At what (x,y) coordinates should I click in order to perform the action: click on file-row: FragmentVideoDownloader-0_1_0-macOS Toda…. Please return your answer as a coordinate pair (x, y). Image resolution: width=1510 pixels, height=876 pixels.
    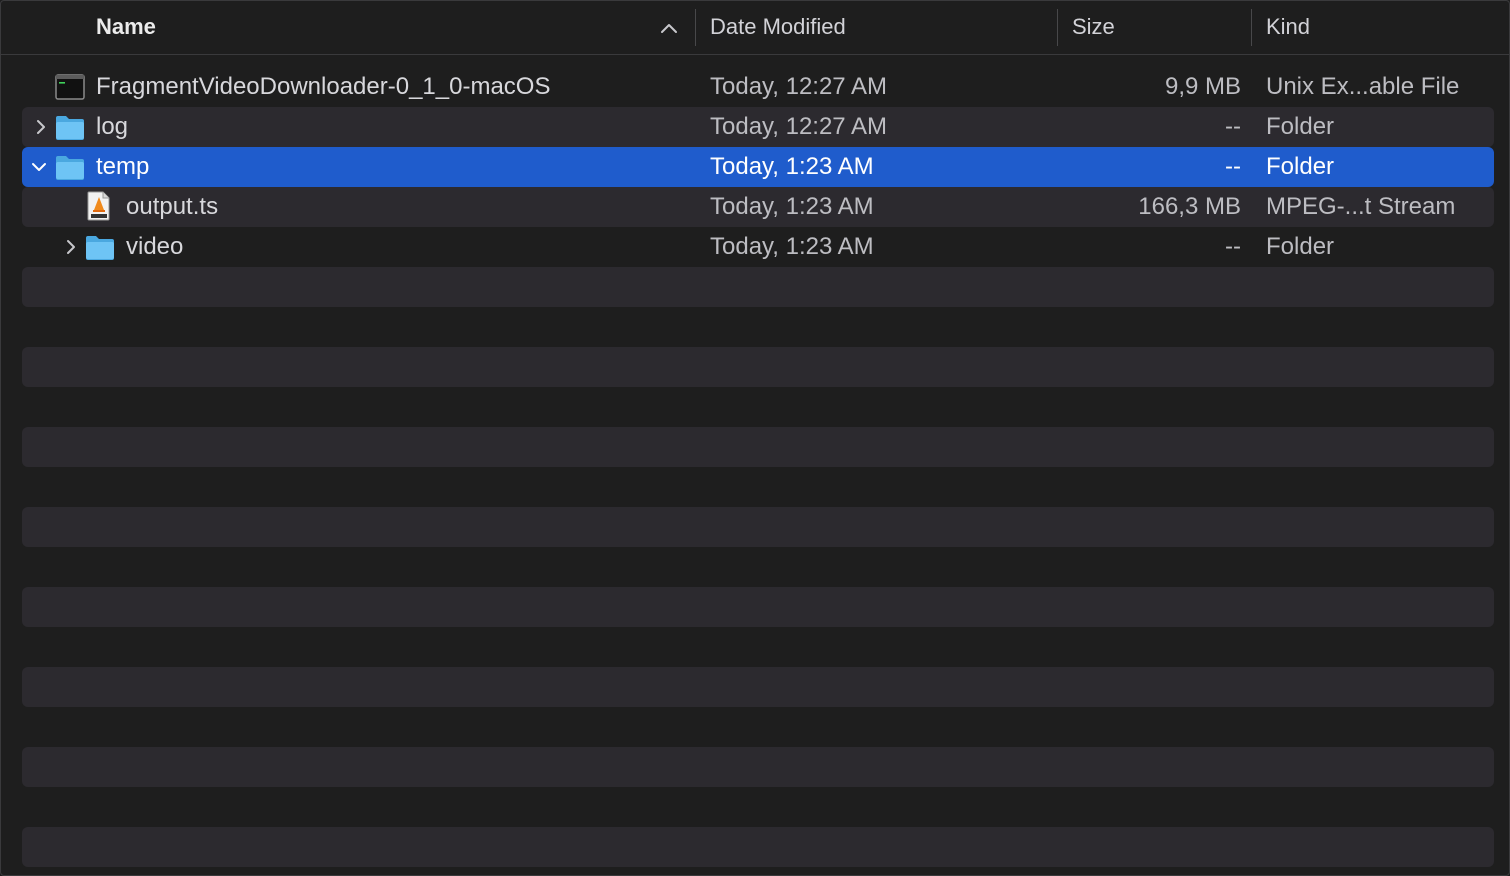
    Looking at the image, I should click on (758, 87).